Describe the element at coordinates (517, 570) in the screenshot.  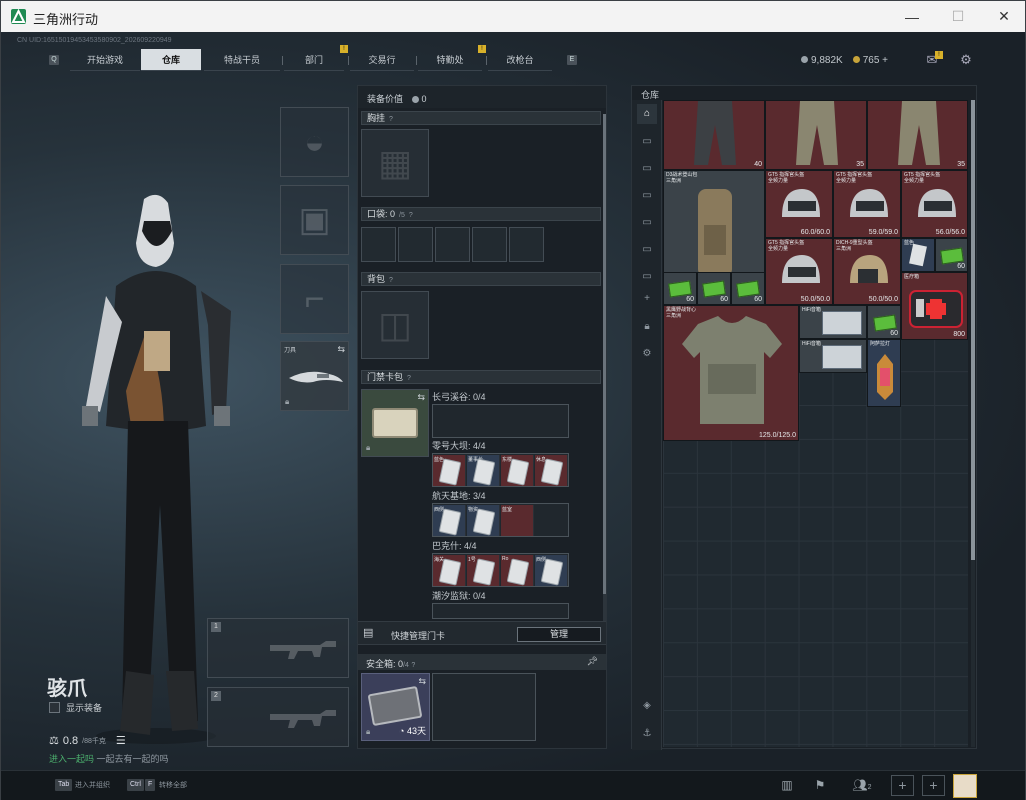
I see `keycard-item: Ro` at that location.